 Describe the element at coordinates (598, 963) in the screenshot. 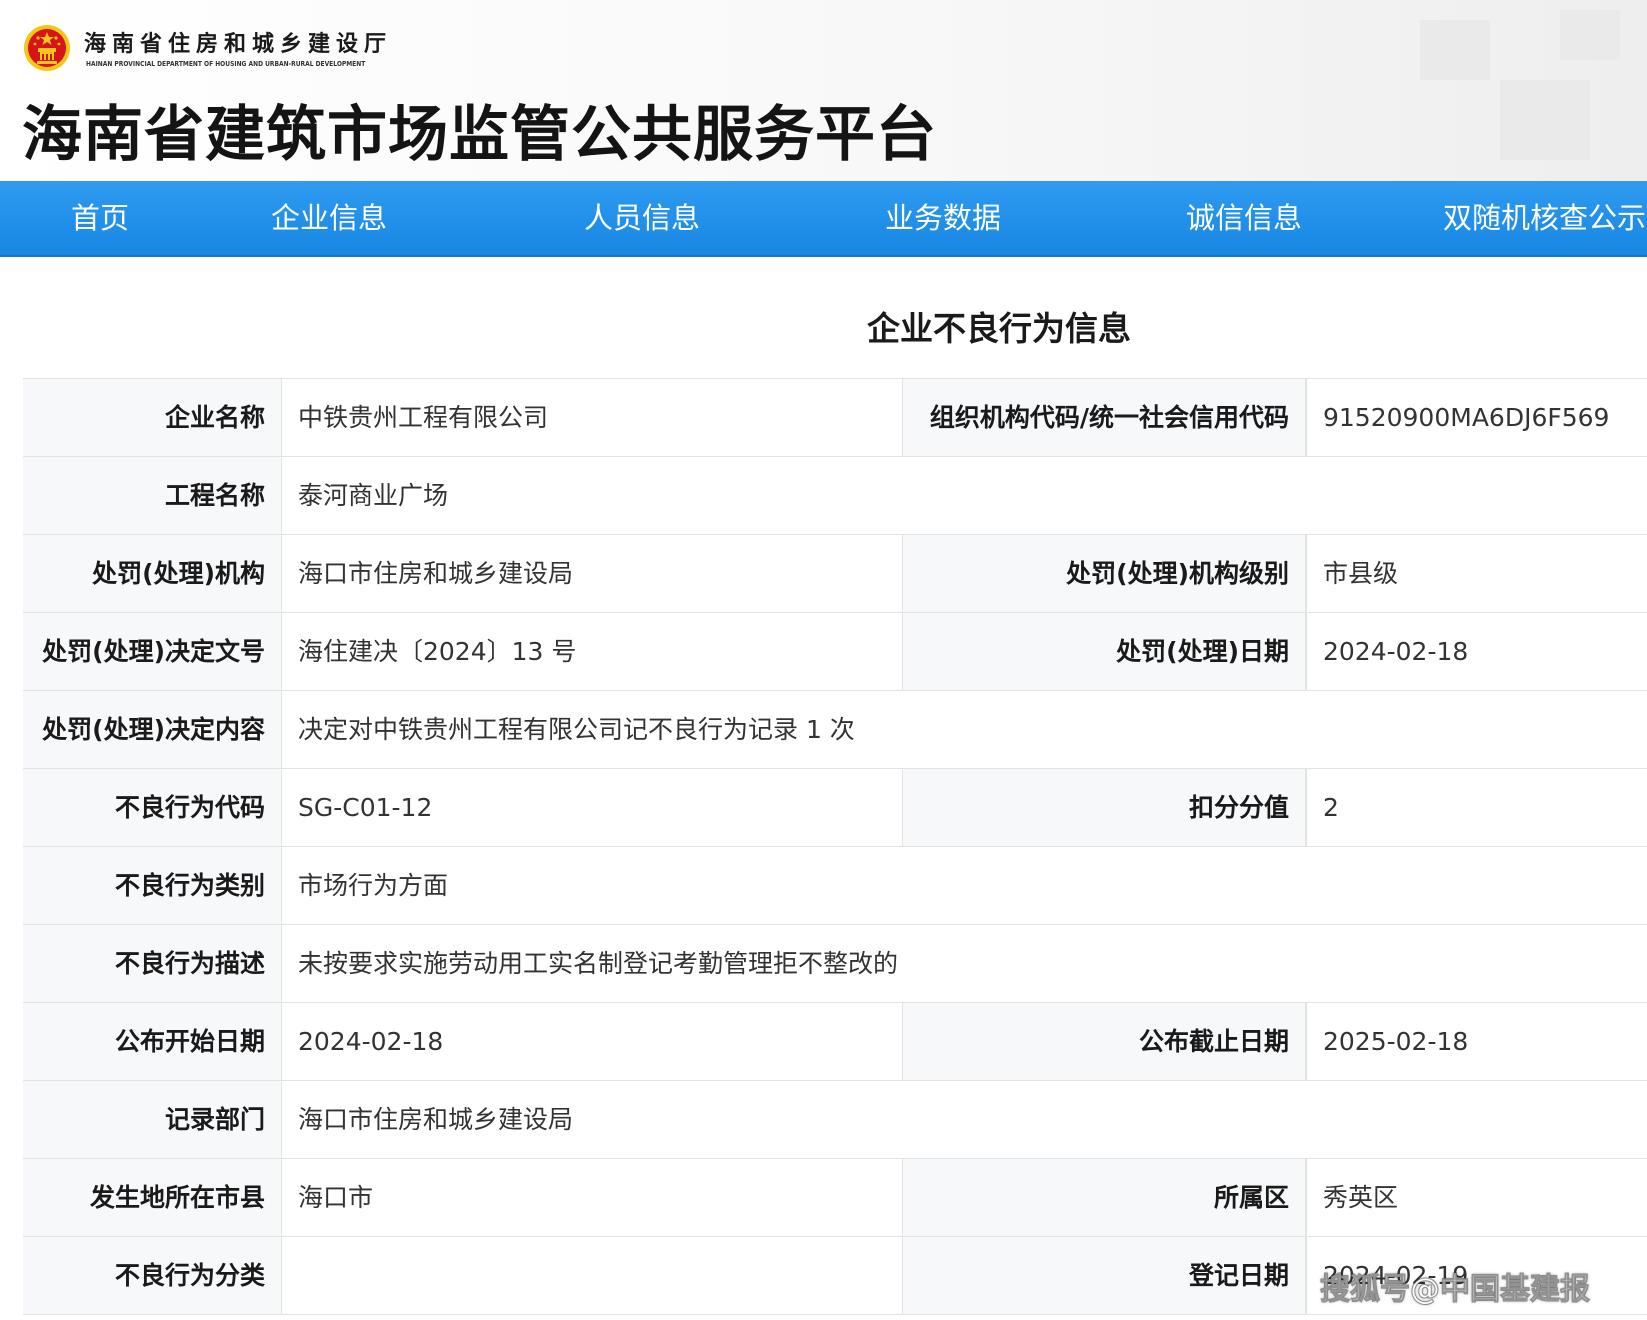

I see `behavior-desc-value: 未按要求实施劳动用工实名制登记考勤管理拒不整改的` at that location.